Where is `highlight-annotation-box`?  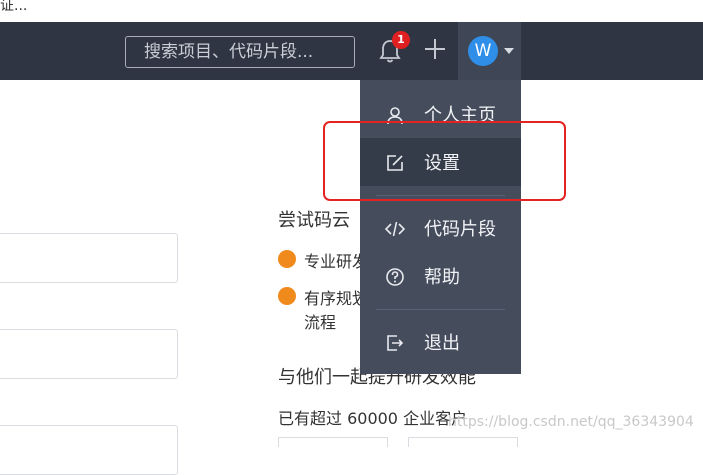
highlight-annotation-box is located at coordinates (444, 161).